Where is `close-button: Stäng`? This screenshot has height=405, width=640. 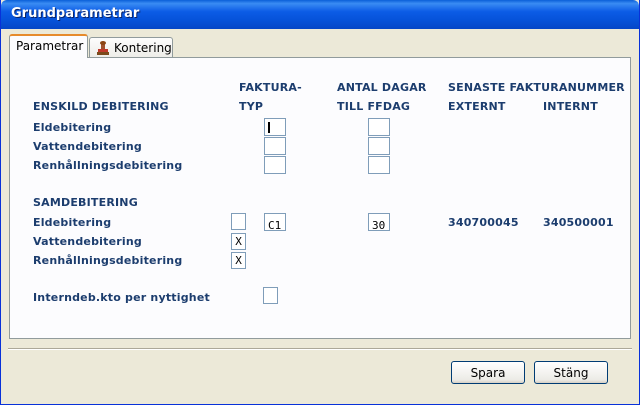
close-button: Stäng is located at coordinates (571, 372).